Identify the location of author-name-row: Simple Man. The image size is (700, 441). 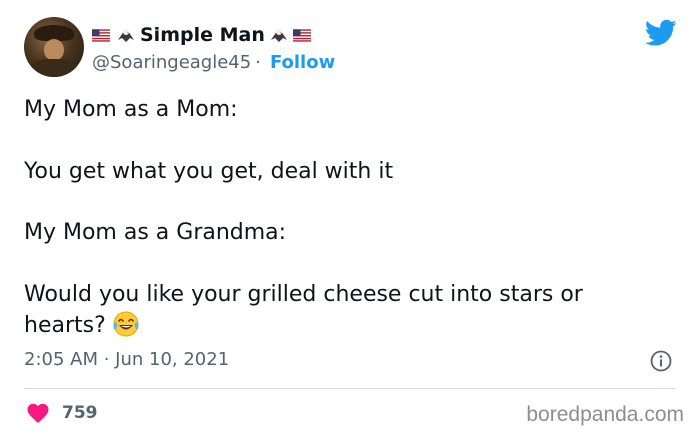
(202, 35).